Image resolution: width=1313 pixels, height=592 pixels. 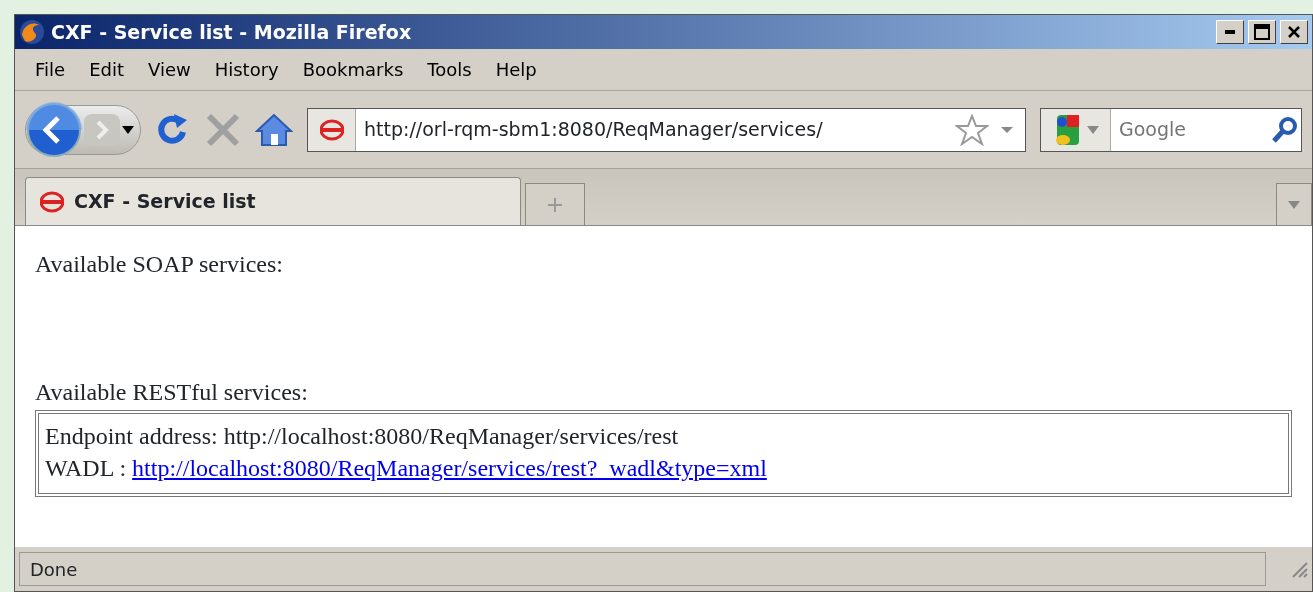 What do you see at coordinates (1171, 129) in the screenshot?
I see `search-box: Google` at bounding box center [1171, 129].